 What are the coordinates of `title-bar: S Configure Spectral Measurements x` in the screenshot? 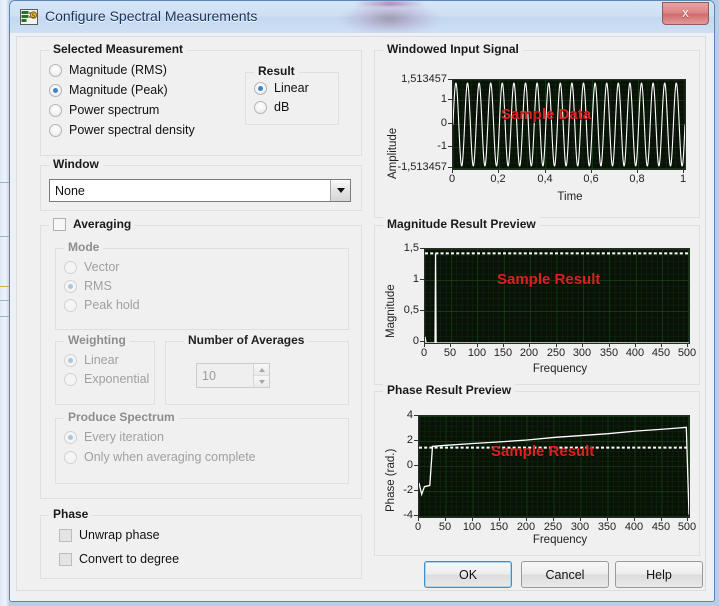 It's located at (362, 17).